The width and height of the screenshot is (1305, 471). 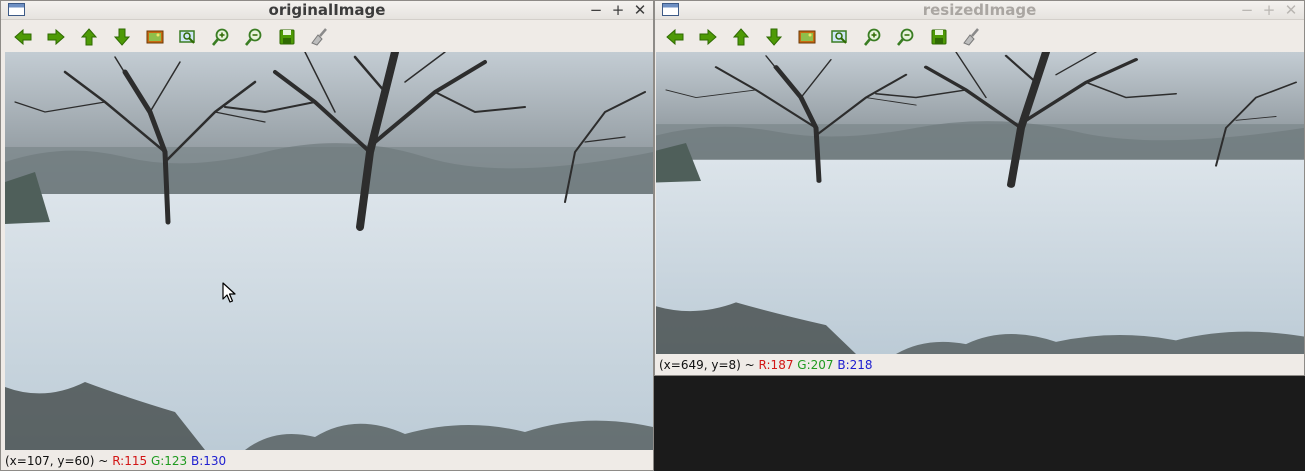 I want to click on green-value: G:207, so click(x=815, y=365).